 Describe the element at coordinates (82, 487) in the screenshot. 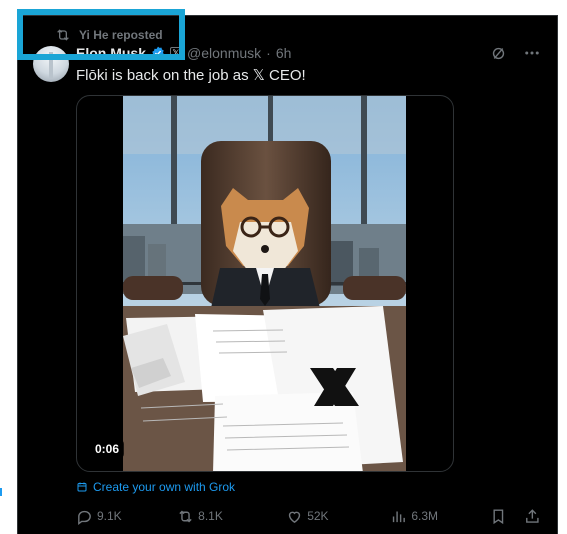

I see `grok-create-icon` at that location.